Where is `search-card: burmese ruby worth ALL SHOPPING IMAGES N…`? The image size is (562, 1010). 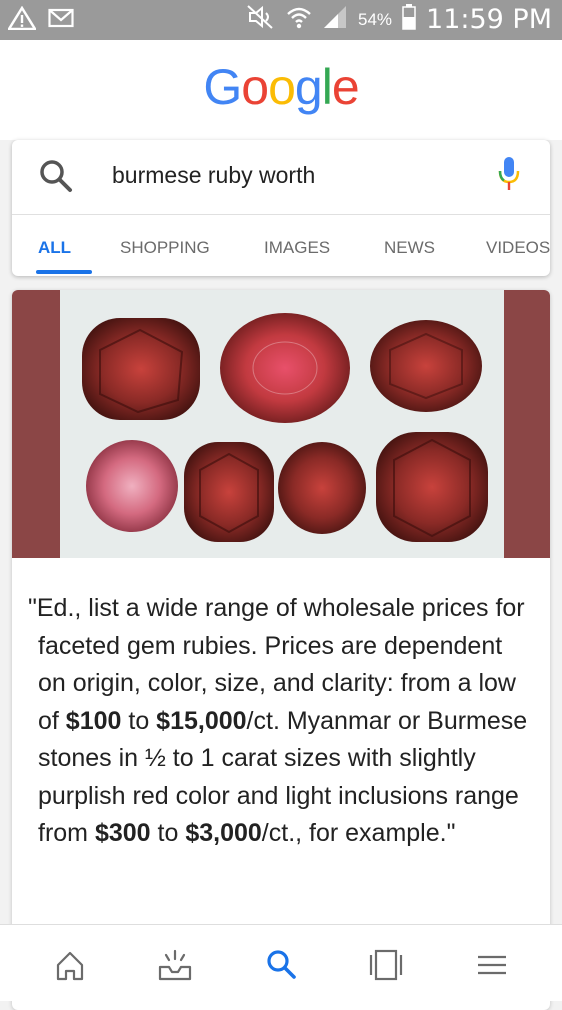
search-card: burmese ruby worth ALL SHOPPING IMAGES N… is located at coordinates (281, 208).